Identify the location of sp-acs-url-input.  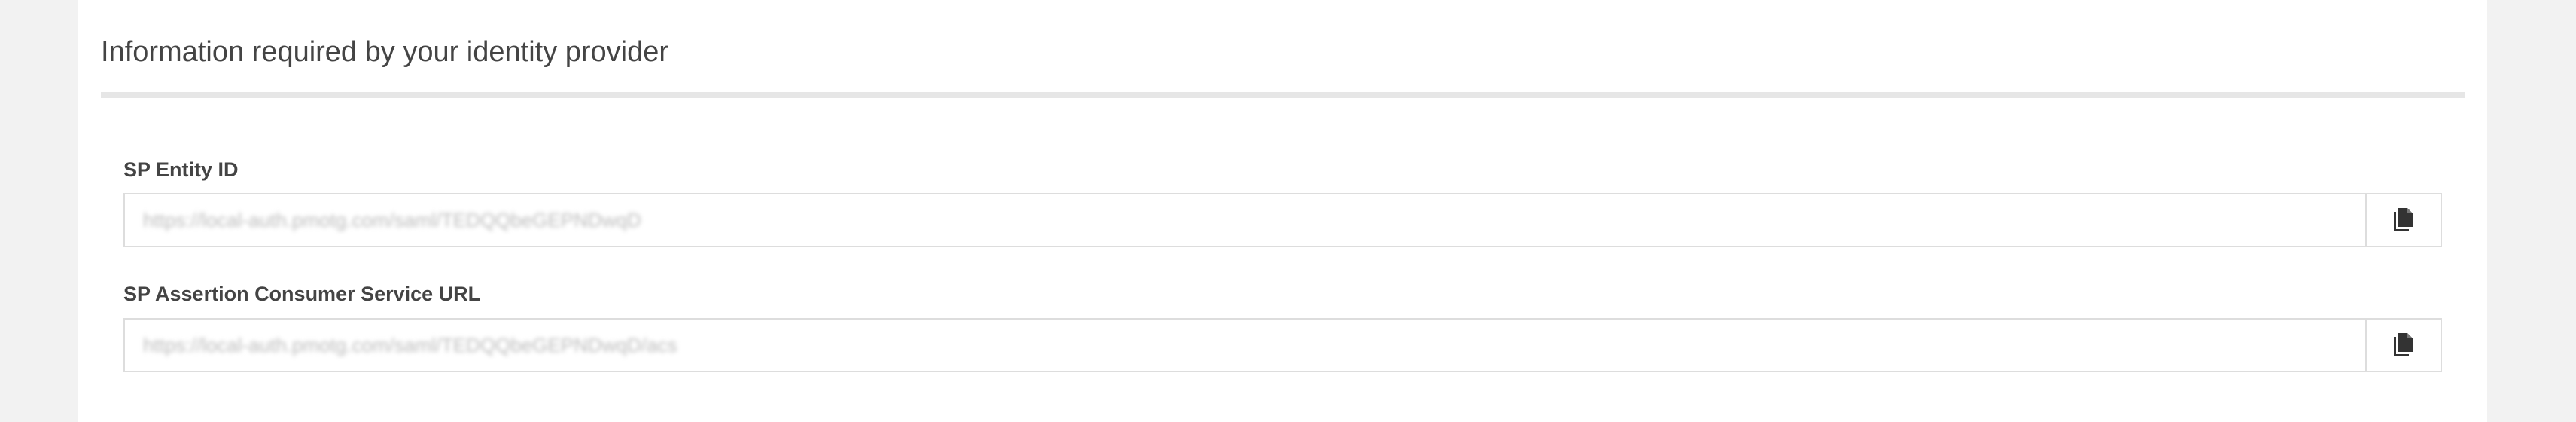
(1245, 345).